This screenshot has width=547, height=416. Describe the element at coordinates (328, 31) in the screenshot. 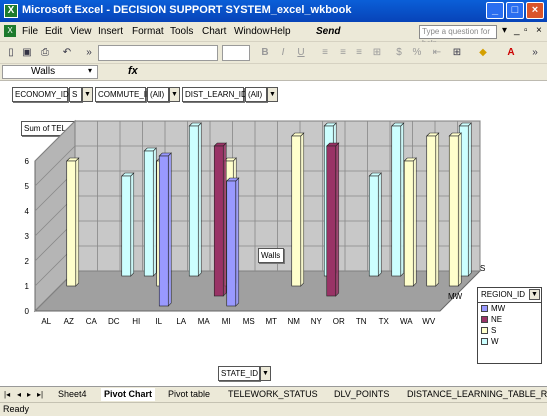

I see `menu-send: Send` at that location.